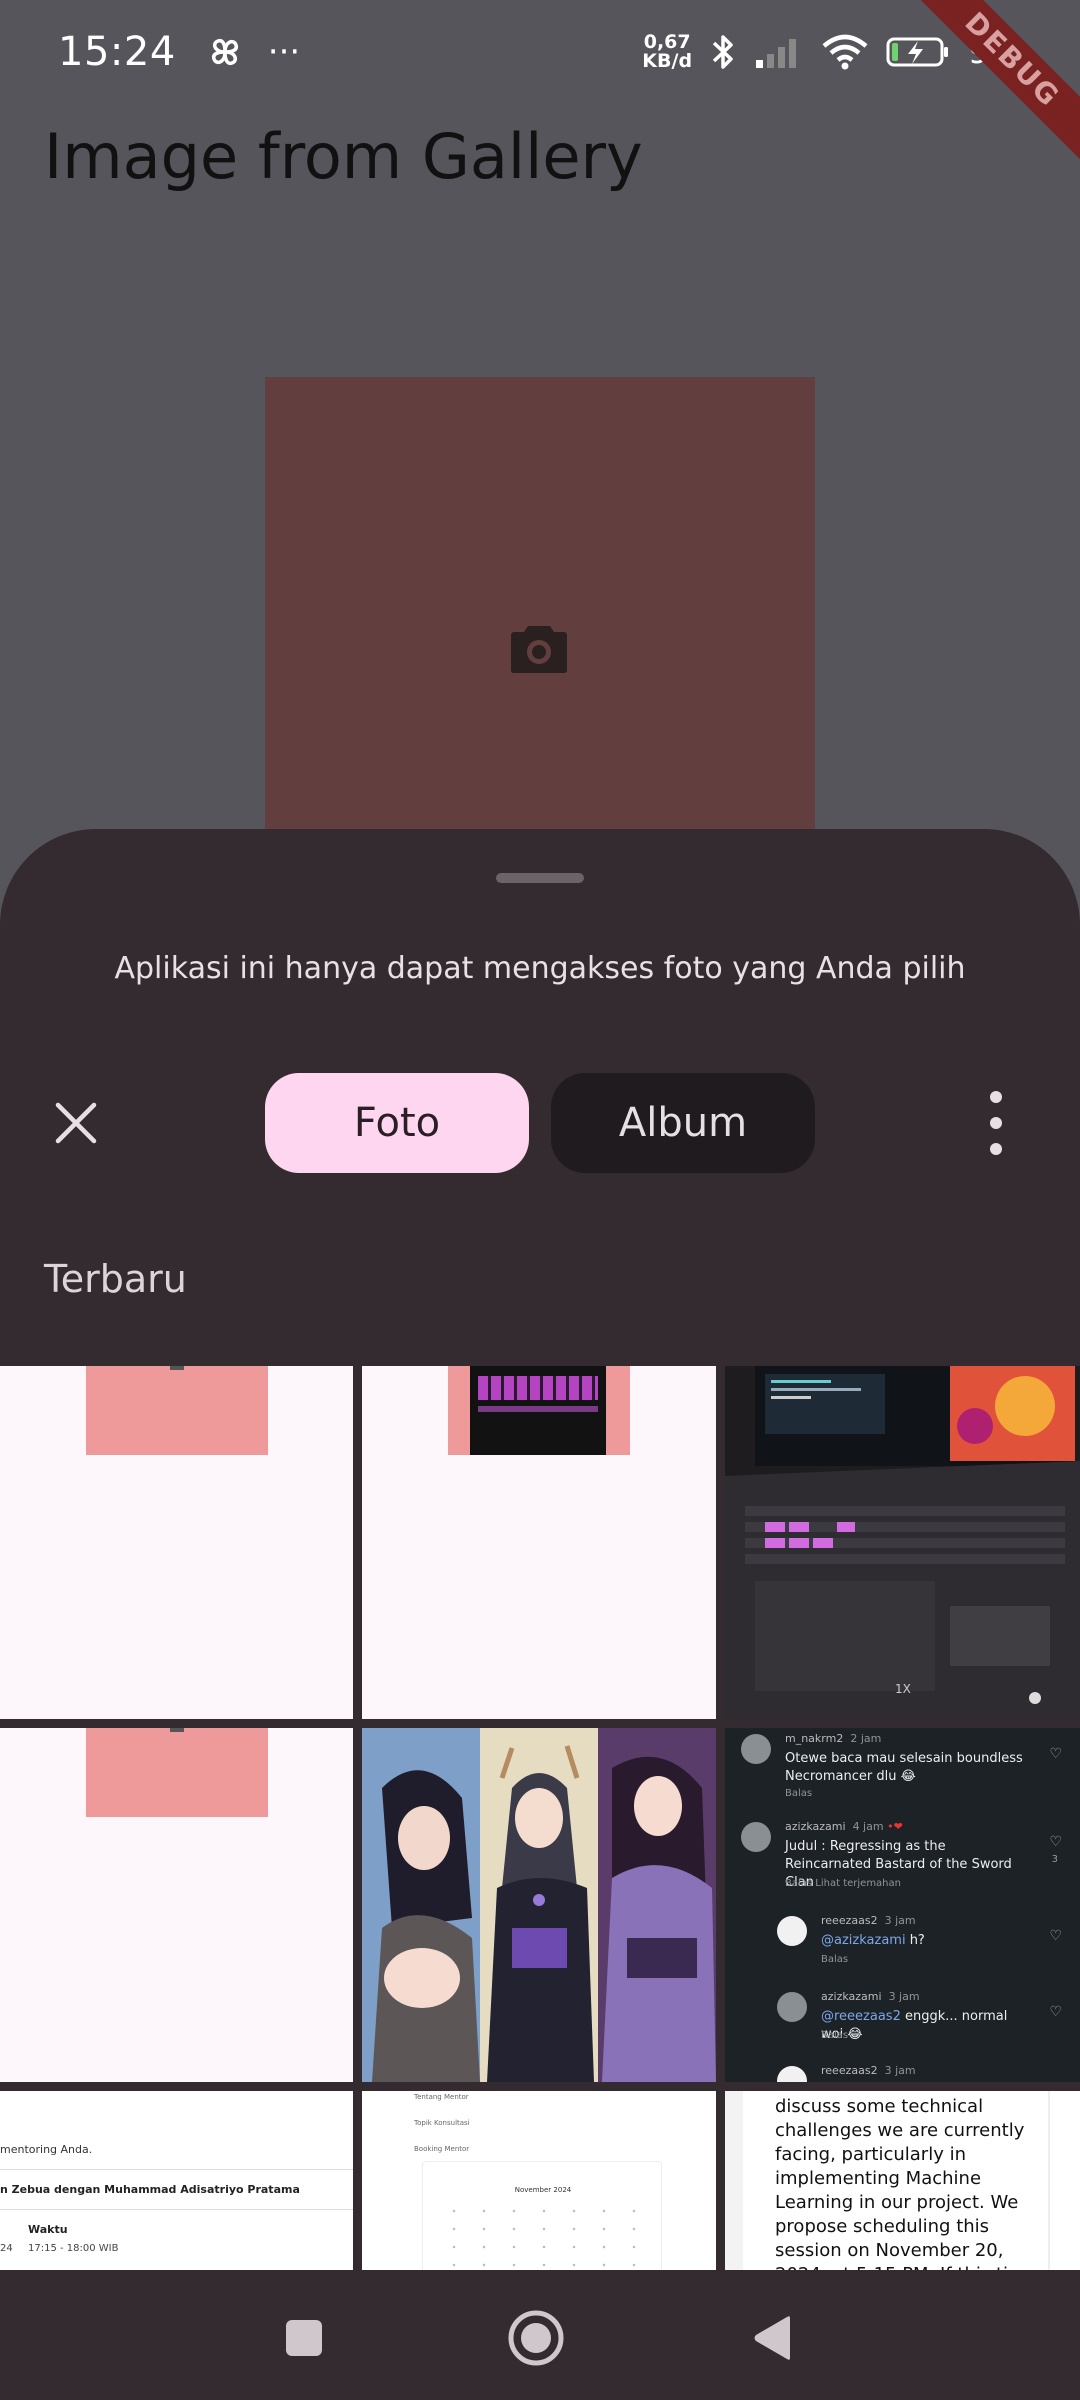  What do you see at coordinates (873, 1940) in the screenshot?
I see `comment-text: @azizkazami h?` at bounding box center [873, 1940].